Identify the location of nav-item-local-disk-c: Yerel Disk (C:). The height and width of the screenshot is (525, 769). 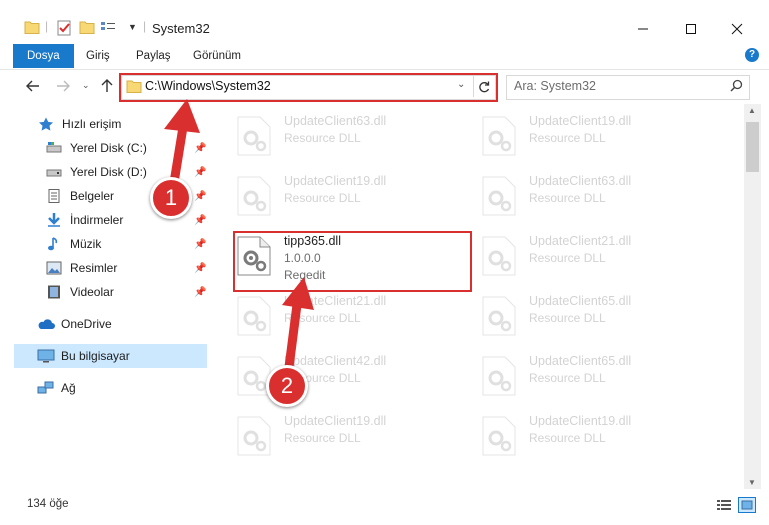
(96, 148).